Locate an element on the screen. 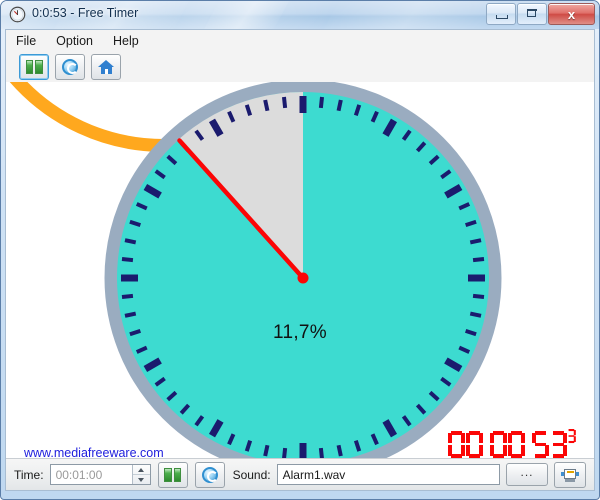  menu-bar: File Option Help is located at coordinates (300, 41).